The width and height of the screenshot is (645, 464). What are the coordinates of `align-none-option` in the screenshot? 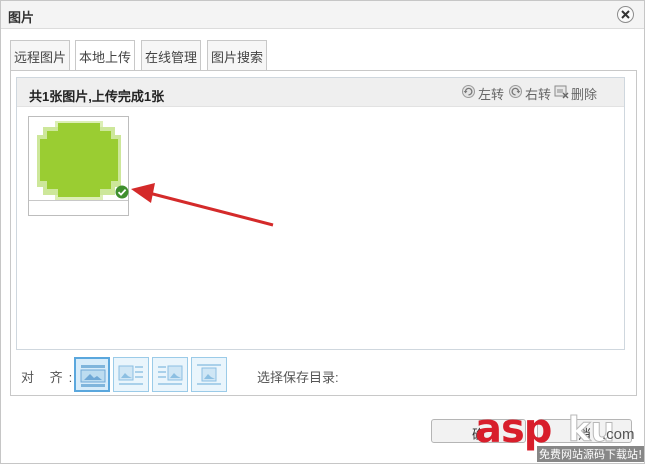 It's located at (92, 374).